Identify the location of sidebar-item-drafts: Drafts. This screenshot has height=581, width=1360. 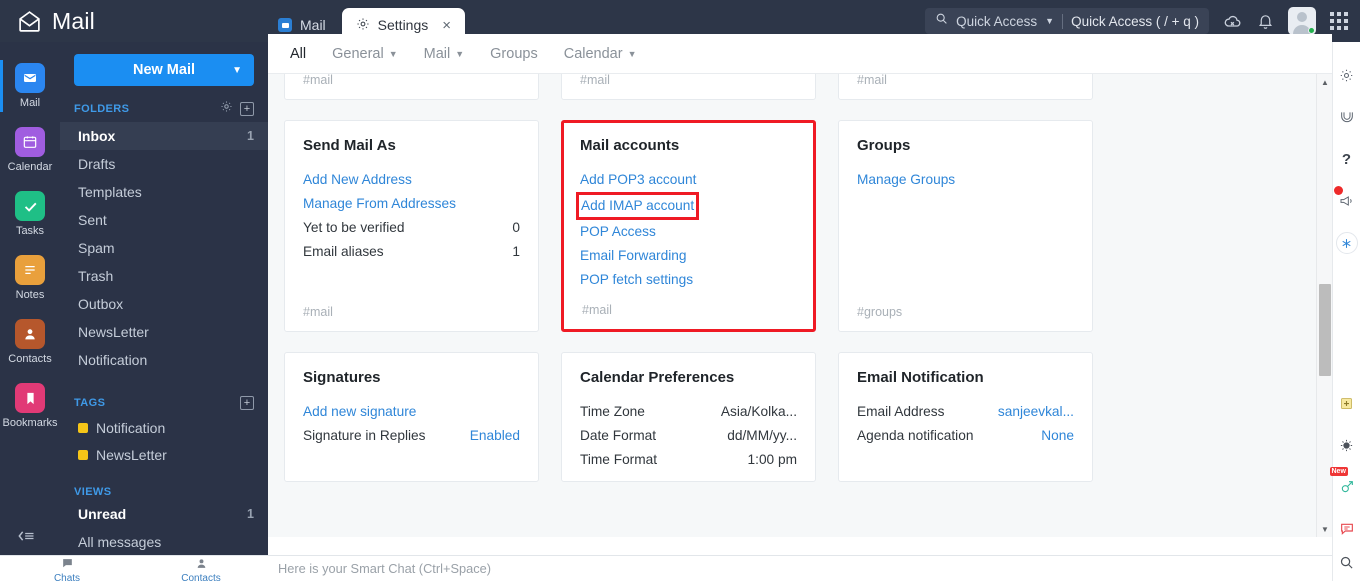
(164, 164).